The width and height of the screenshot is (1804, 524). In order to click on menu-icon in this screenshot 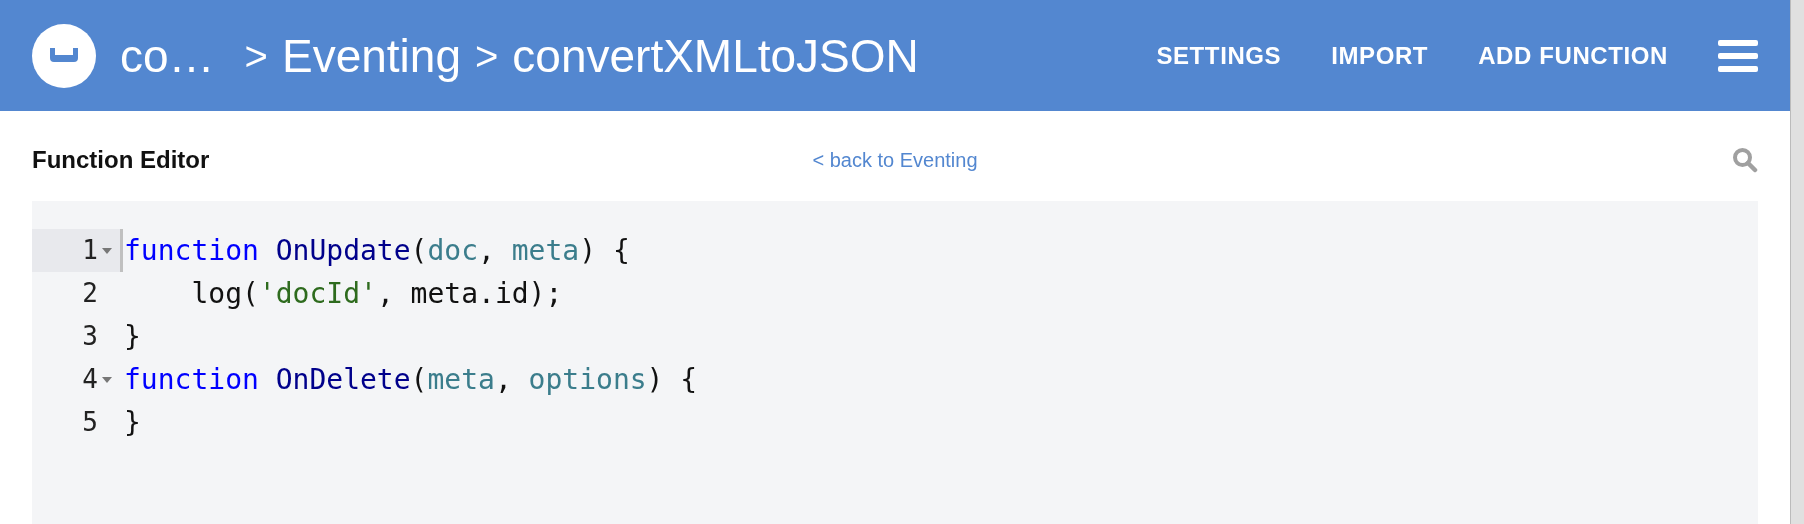, I will do `click(1738, 55)`.